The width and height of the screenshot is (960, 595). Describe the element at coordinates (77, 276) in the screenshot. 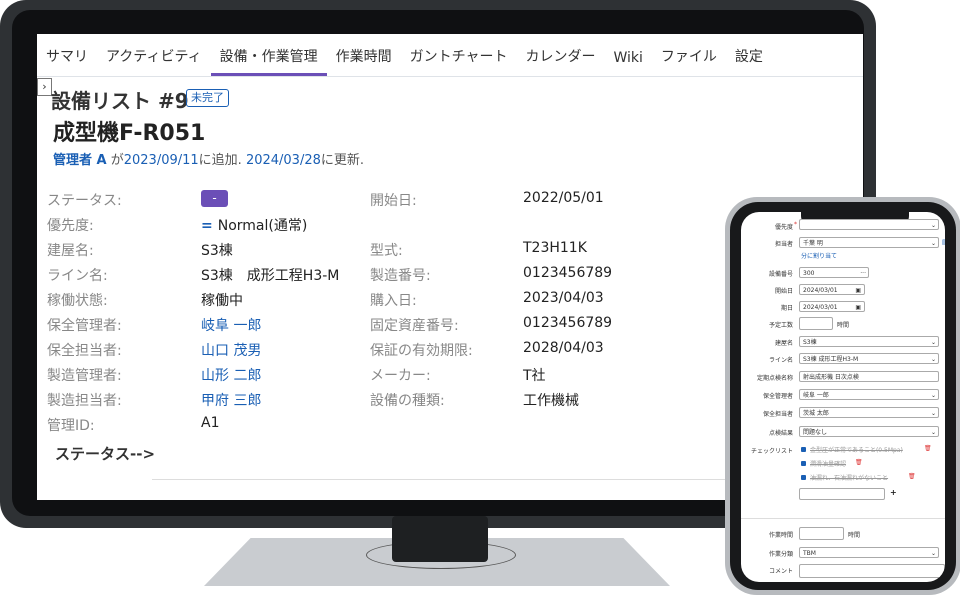

I see `line-label: ライン名:` at that location.